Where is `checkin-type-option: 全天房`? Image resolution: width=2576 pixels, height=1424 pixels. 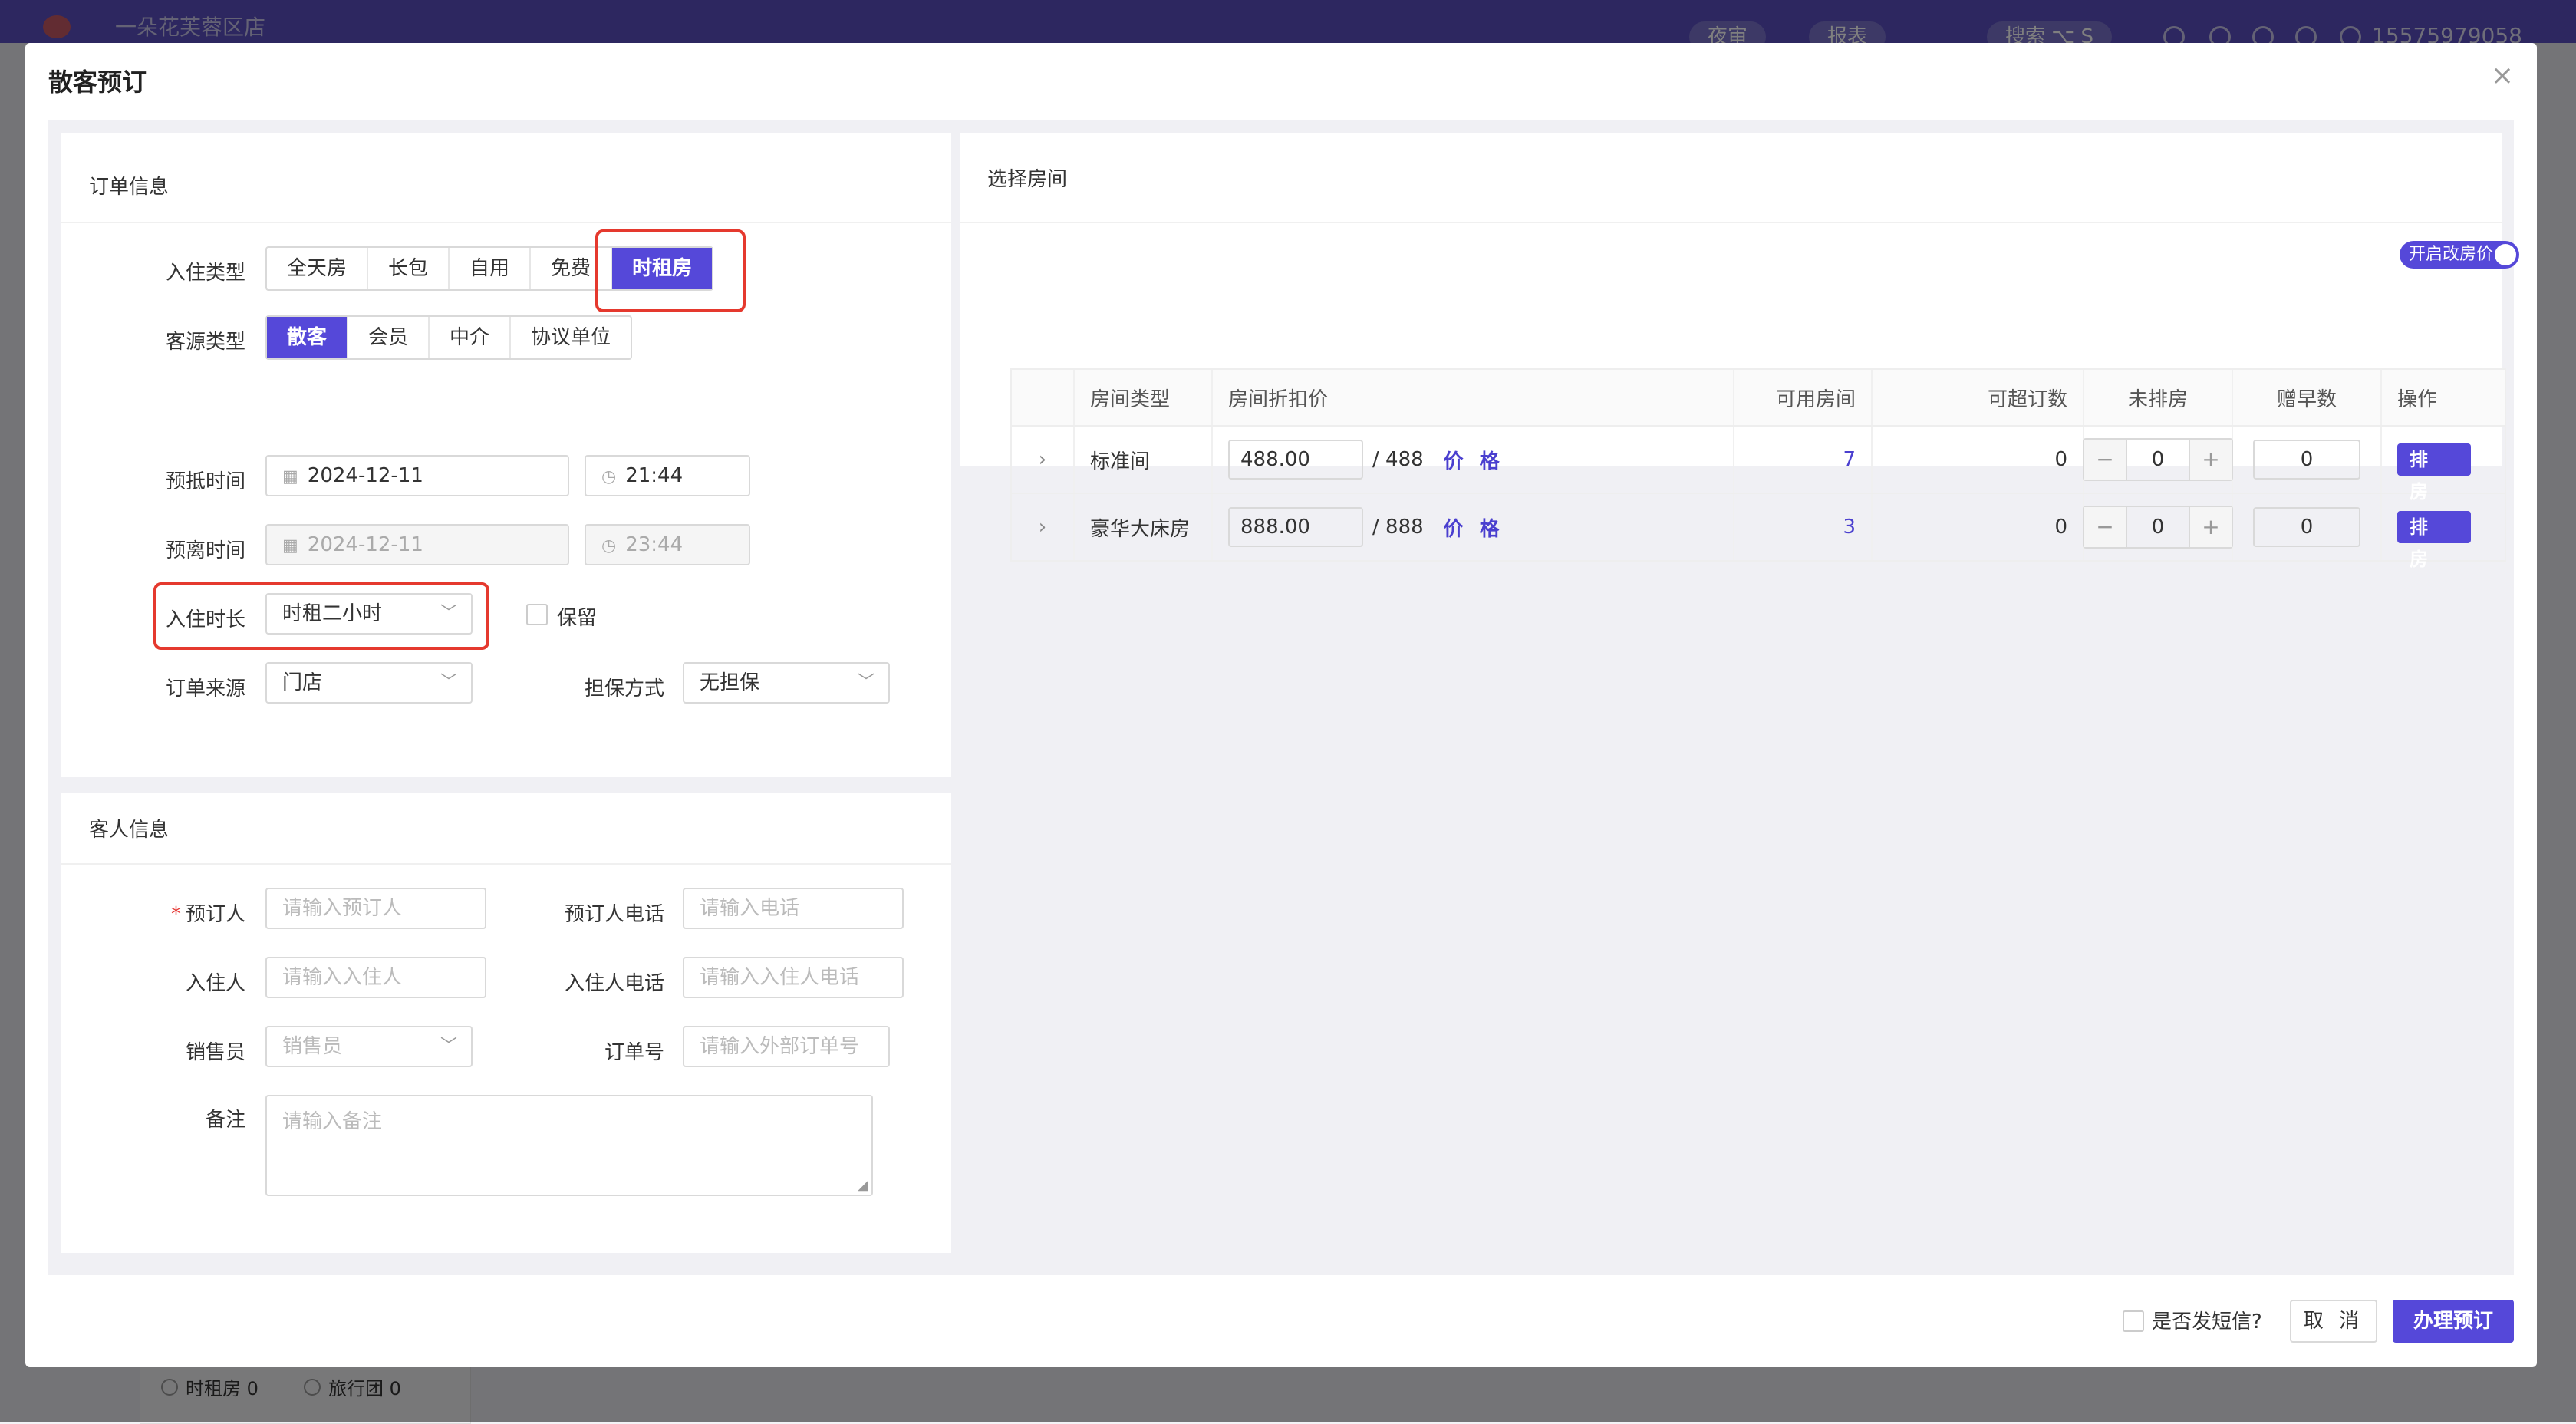
checkin-type-option: 全天房 is located at coordinates (318, 268).